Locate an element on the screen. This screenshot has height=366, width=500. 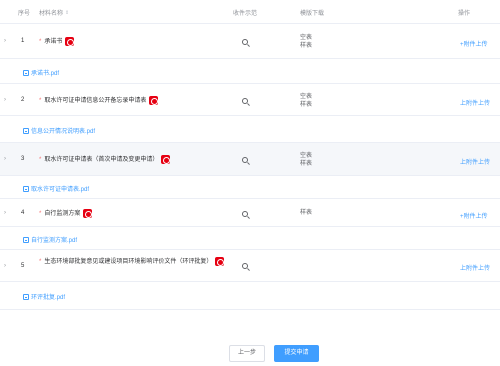
file-row: 承诺书.pdf is located at coordinates (250, 71).